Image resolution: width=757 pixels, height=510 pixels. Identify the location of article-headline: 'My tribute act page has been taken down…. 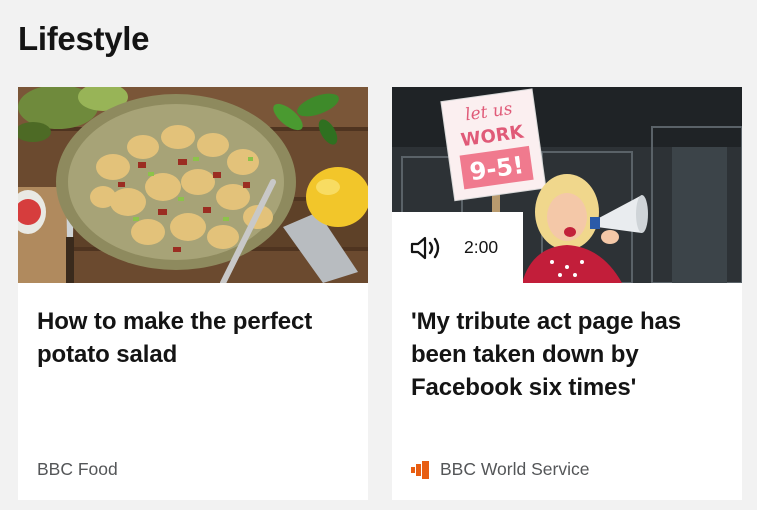
(571, 354).